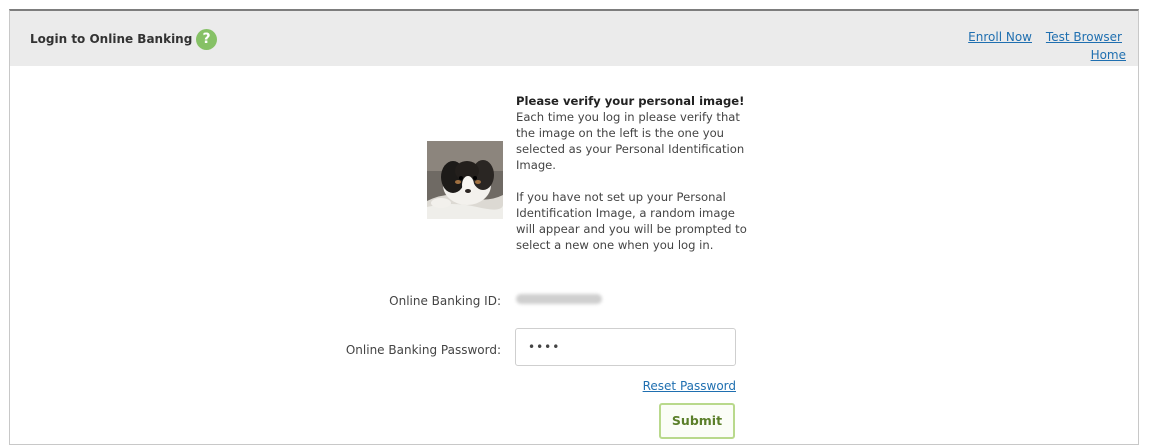 The height and width of the screenshot is (448, 1149). What do you see at coordinates (559, 299) in the screenshot?
I see `online-banking-id-value-redacted` at bounding box center [559, 299].